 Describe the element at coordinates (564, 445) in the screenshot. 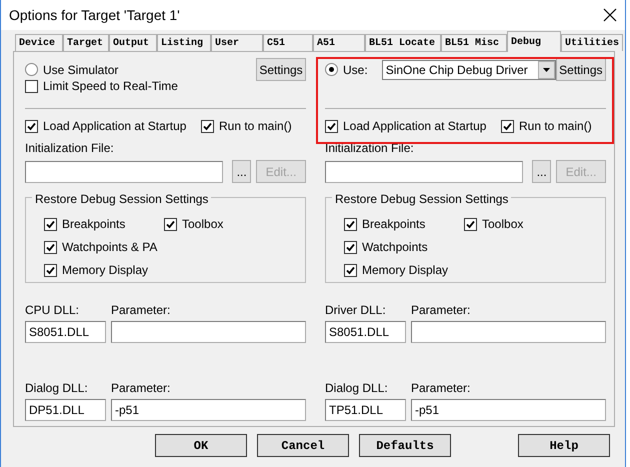

I see `dialog-button: Help` at that location.